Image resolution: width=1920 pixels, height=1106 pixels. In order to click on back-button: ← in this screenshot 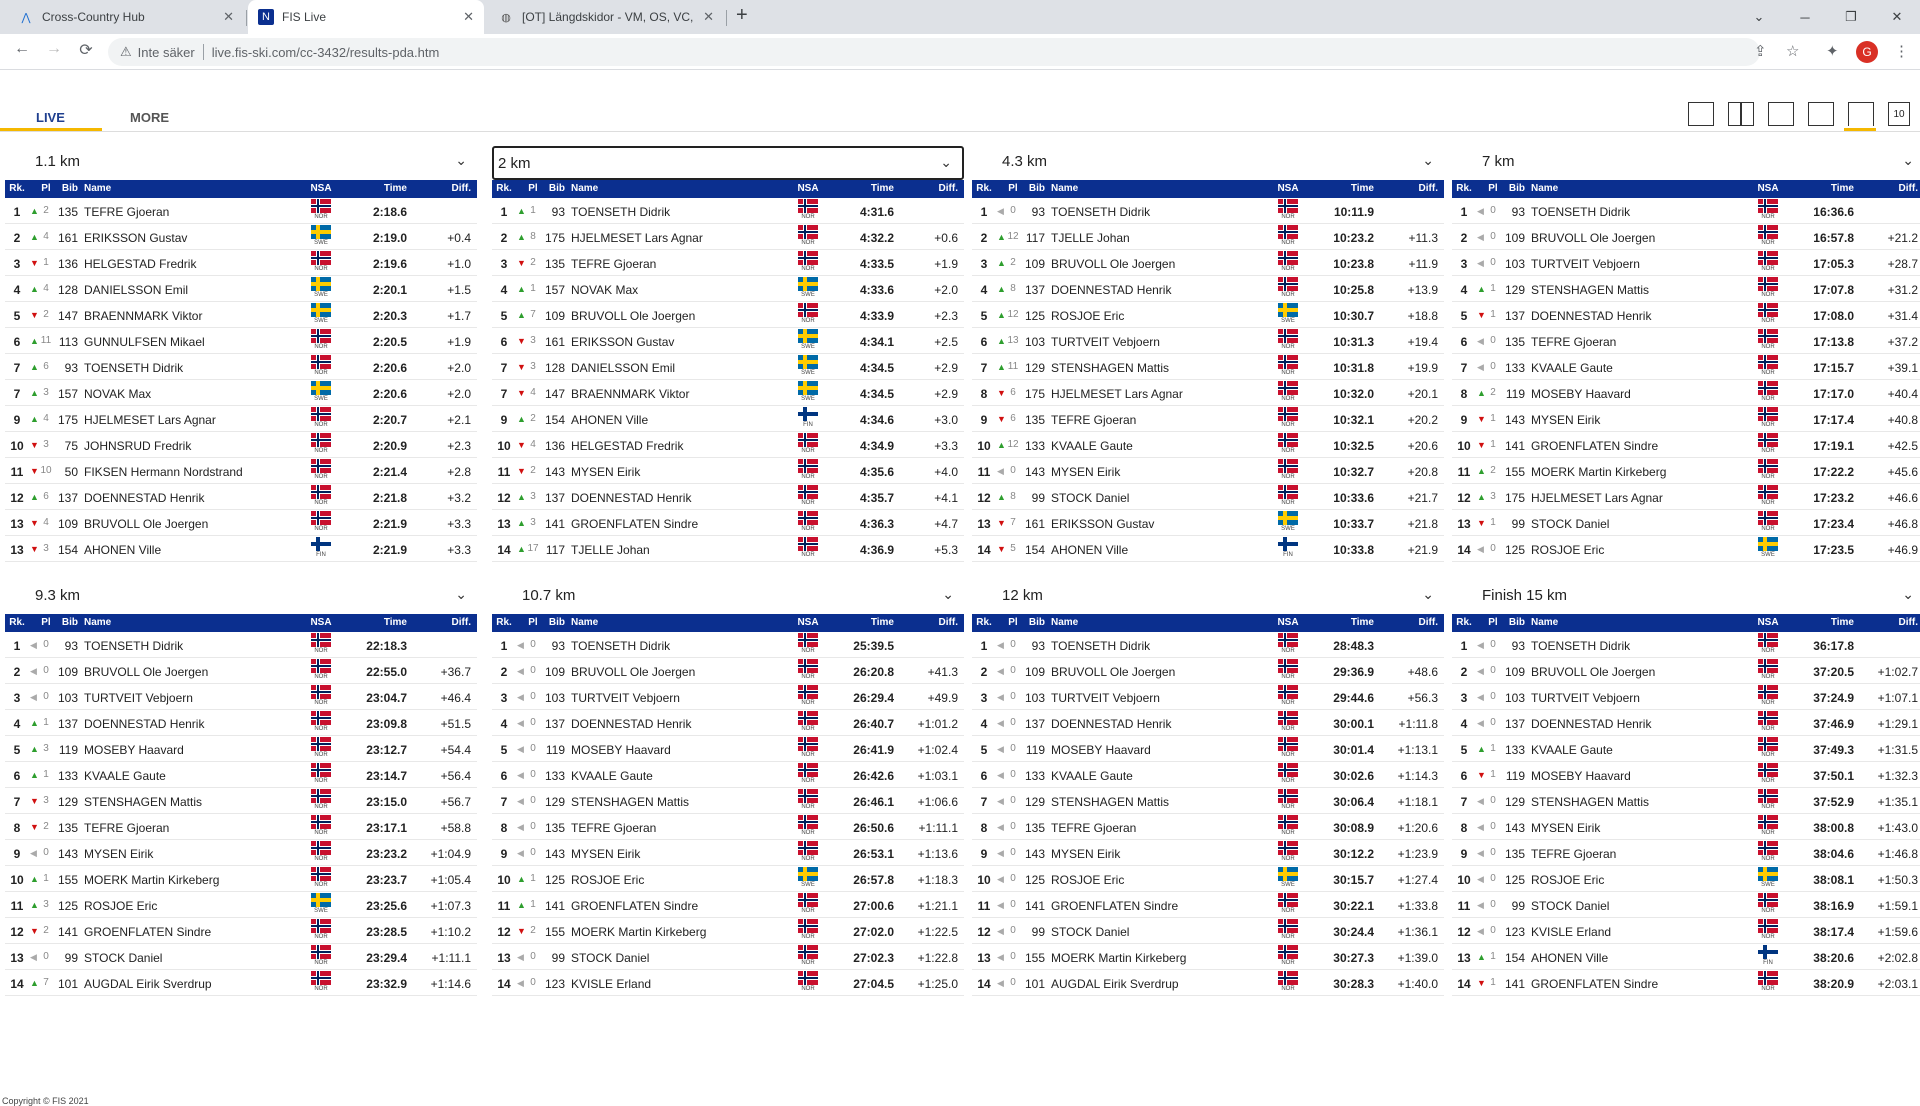, I will do `click(22, 49)`.